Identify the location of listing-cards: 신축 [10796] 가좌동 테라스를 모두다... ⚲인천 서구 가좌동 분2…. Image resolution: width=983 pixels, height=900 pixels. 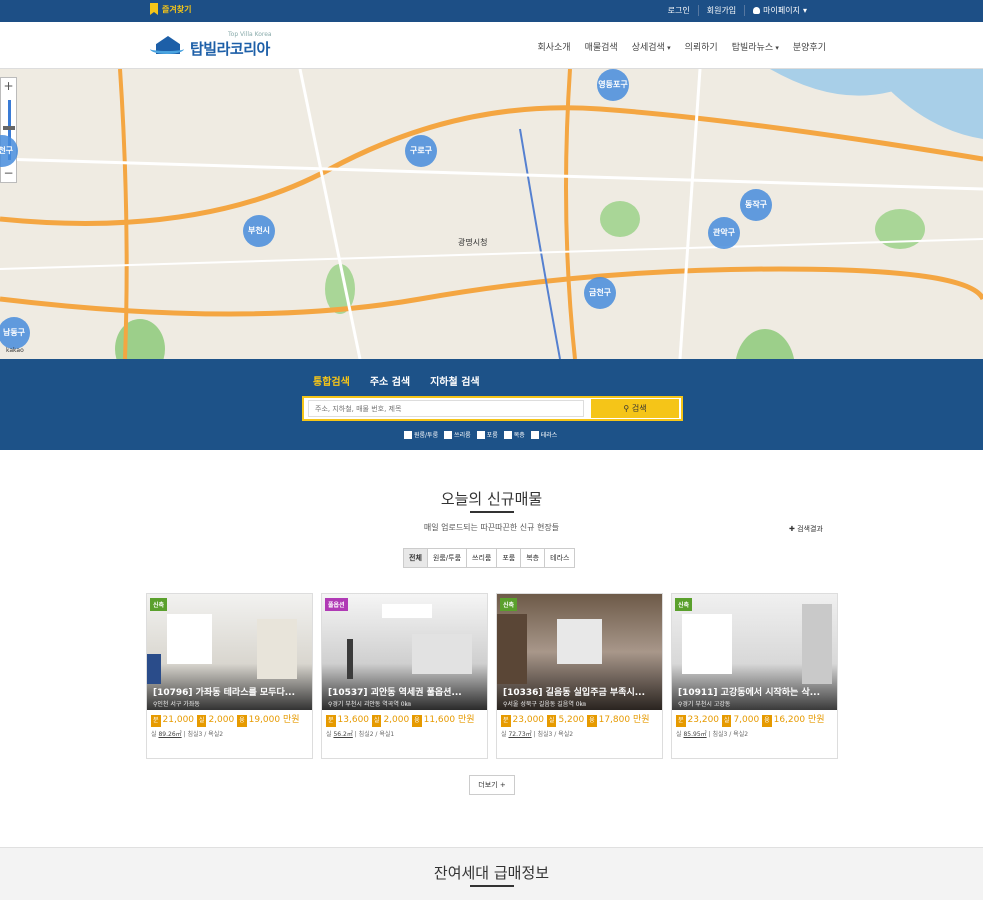
(492, 676).